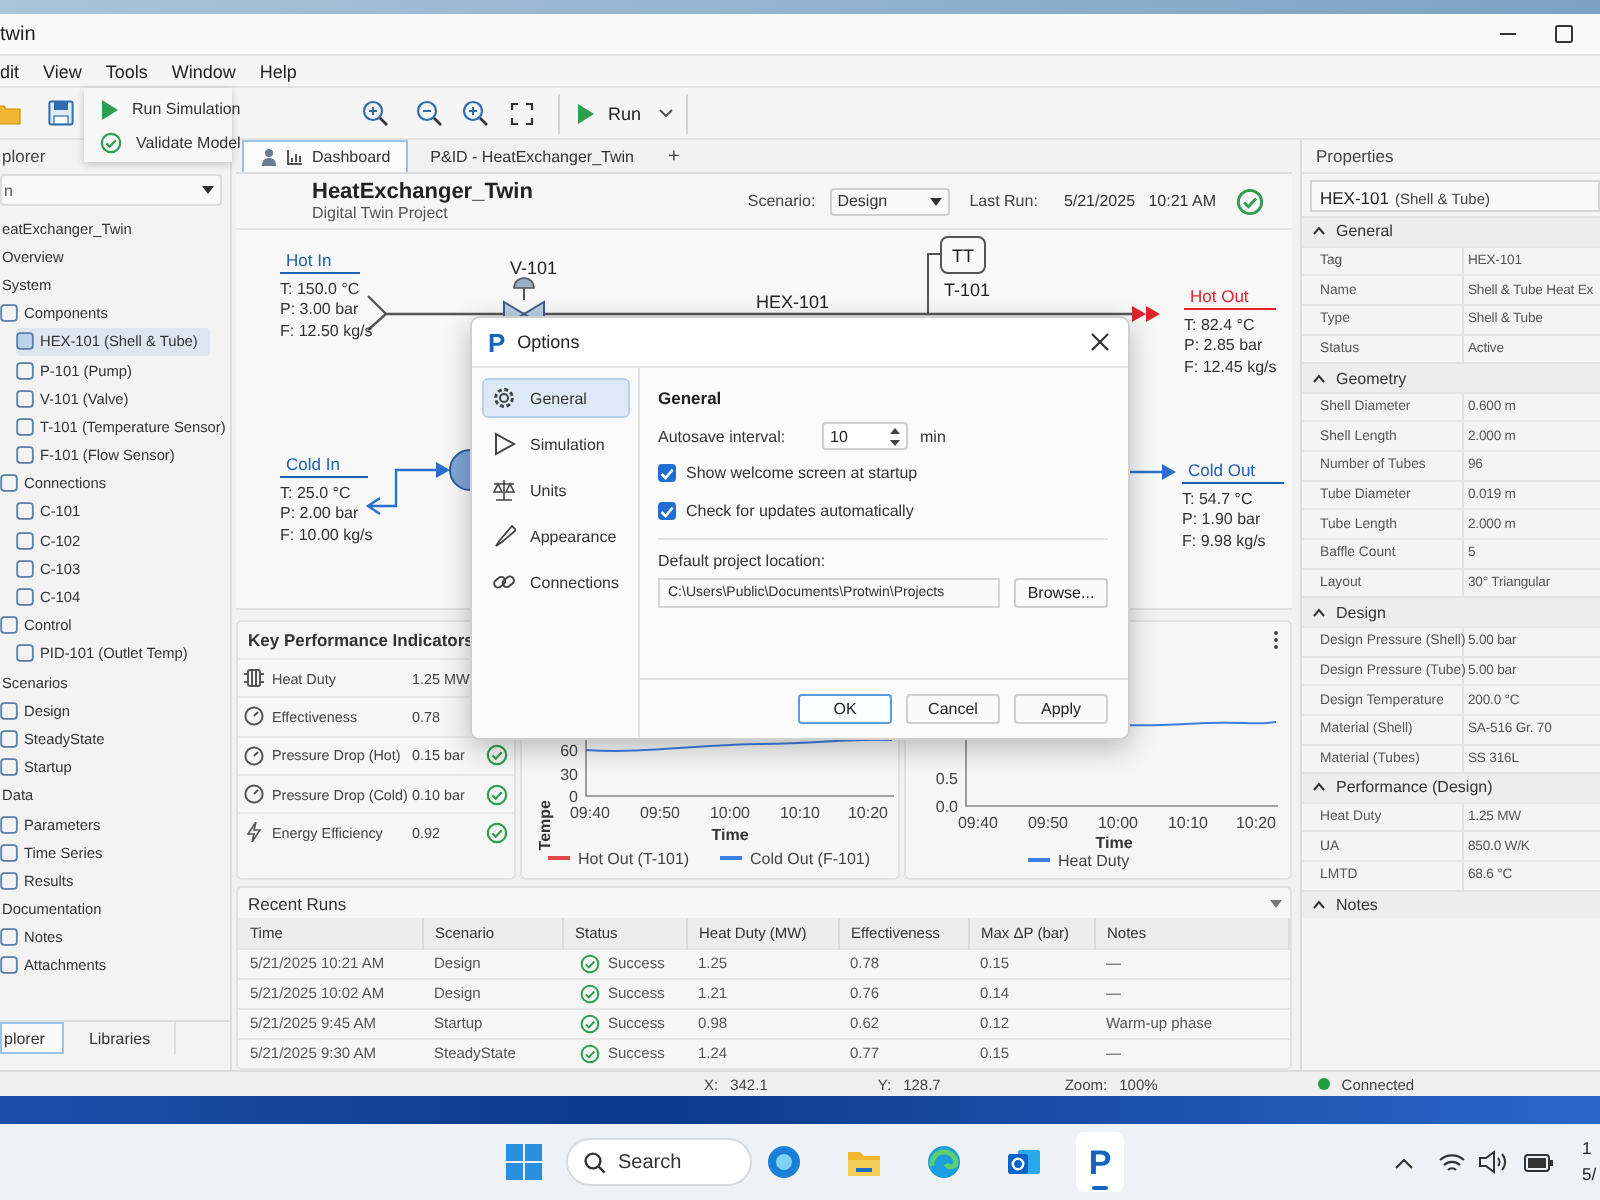 This screenshot has height=1200, width=1600. Describe the element at coordinates (1451, 157) in the screenshot. I see `panel-title: Properties` at that location.